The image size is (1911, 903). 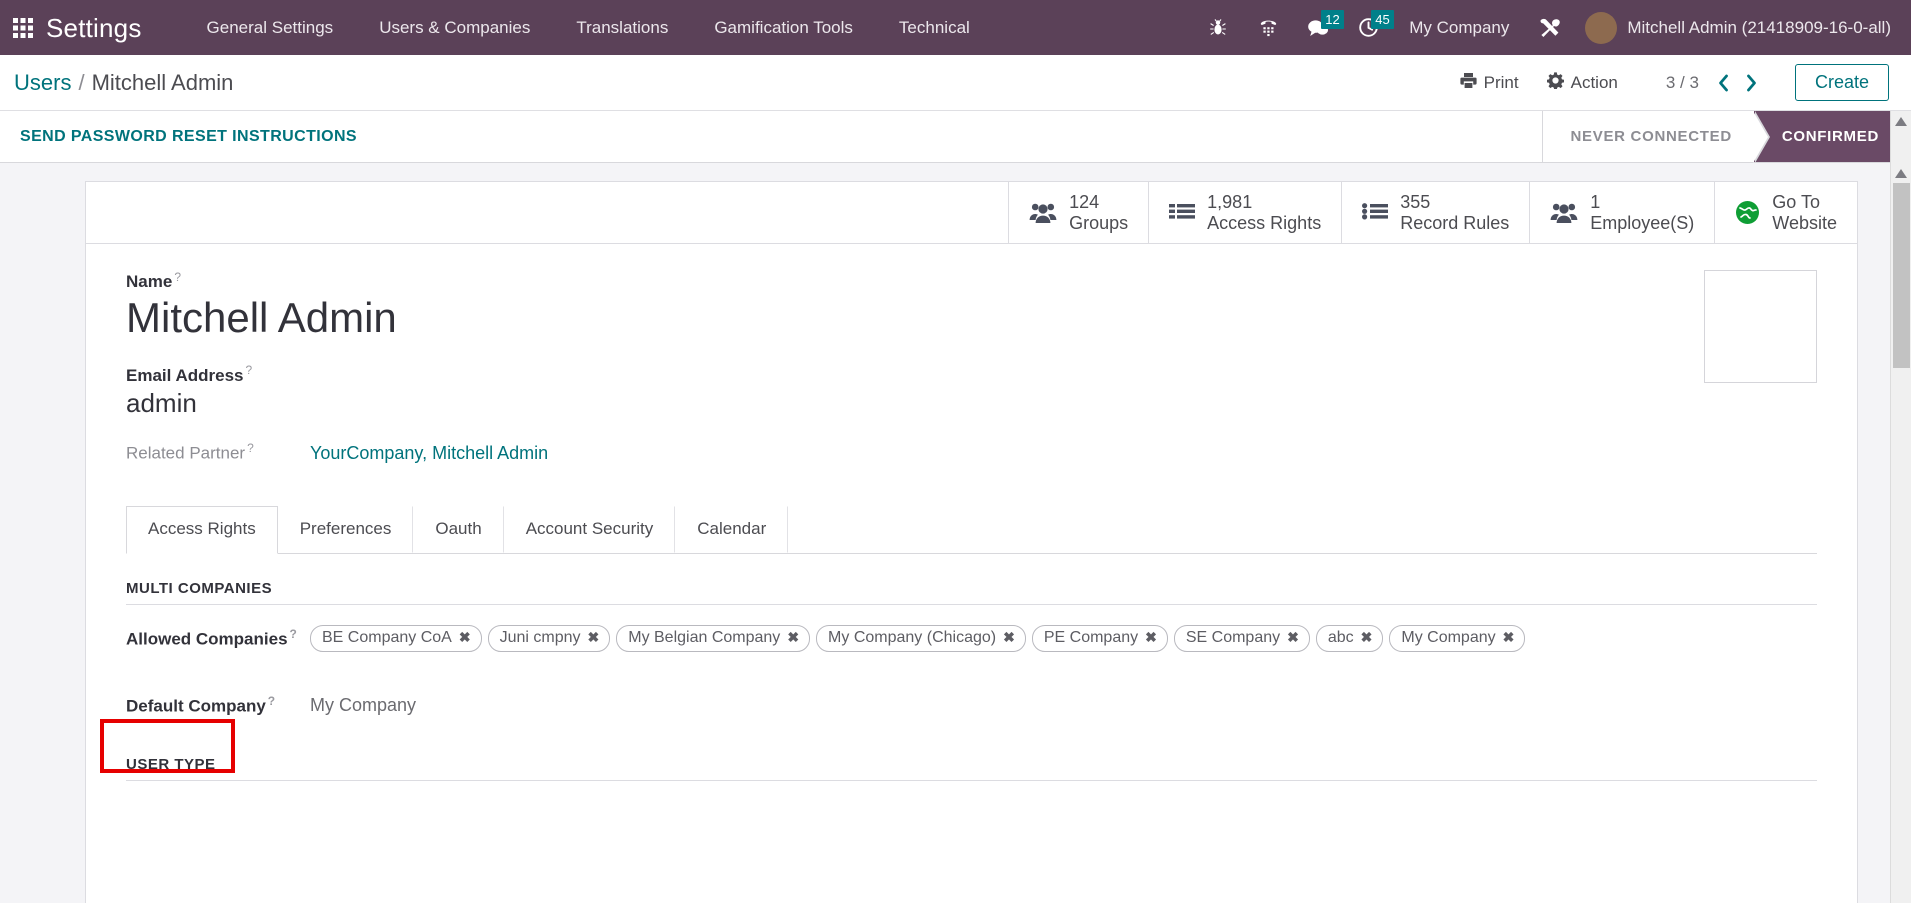 I want to click on name-label: Name, so click(x=149, y=282).